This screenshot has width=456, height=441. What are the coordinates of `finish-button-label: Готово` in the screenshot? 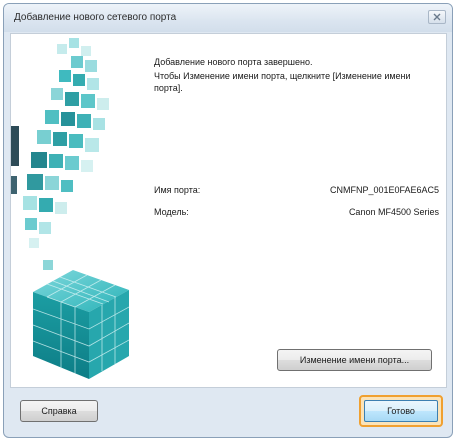 It's located at (401, 411).